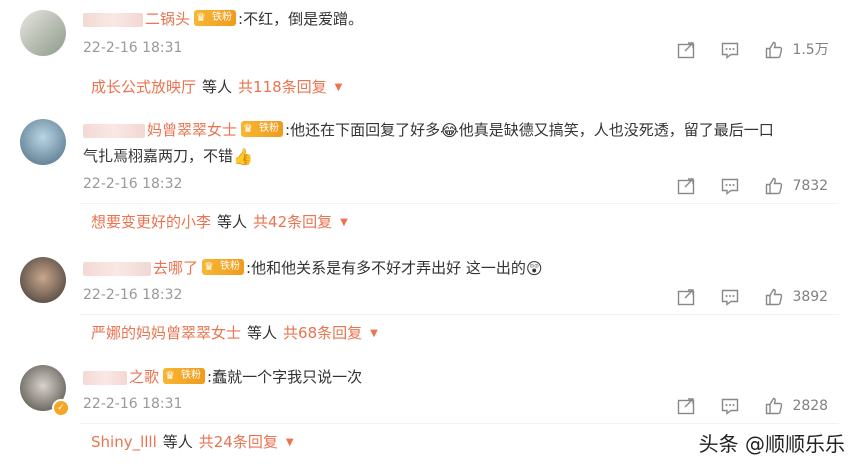 Image resolution: width=859 pixels, height=469 pixels. Describe the element at coordinates (175, 268) in the screenshot. I see `username: 去哪了` at that location.